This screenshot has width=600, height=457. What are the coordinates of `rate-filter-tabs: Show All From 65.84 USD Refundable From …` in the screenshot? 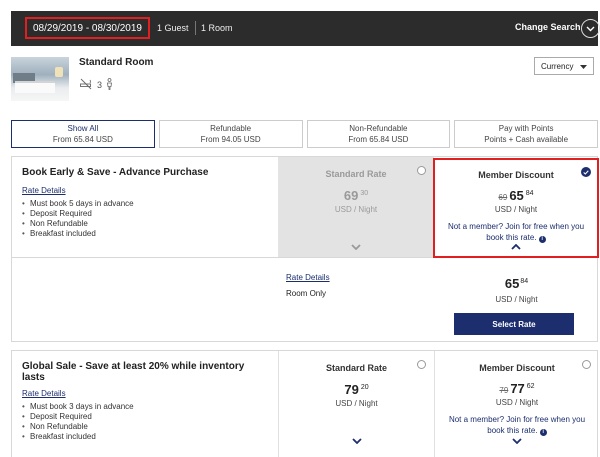 It's located at (304, 134).